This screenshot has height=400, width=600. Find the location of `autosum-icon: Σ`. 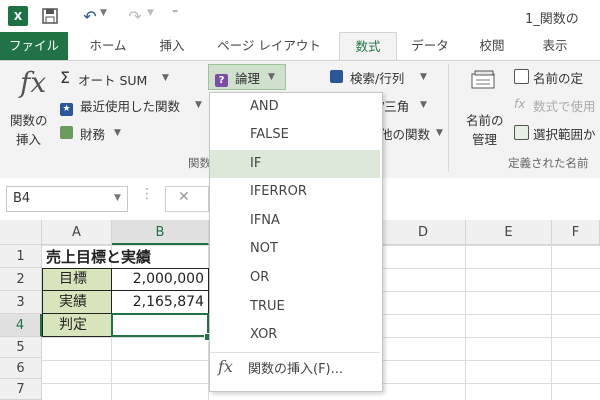

autosum-icon: Σ is located at coordinates (65, 77).